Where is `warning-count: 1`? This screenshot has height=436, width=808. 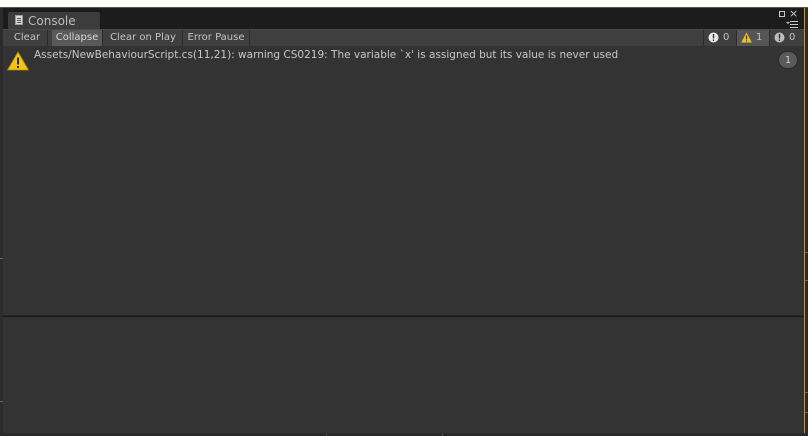
warning-count: 1 is located at coordinates (759, 37).